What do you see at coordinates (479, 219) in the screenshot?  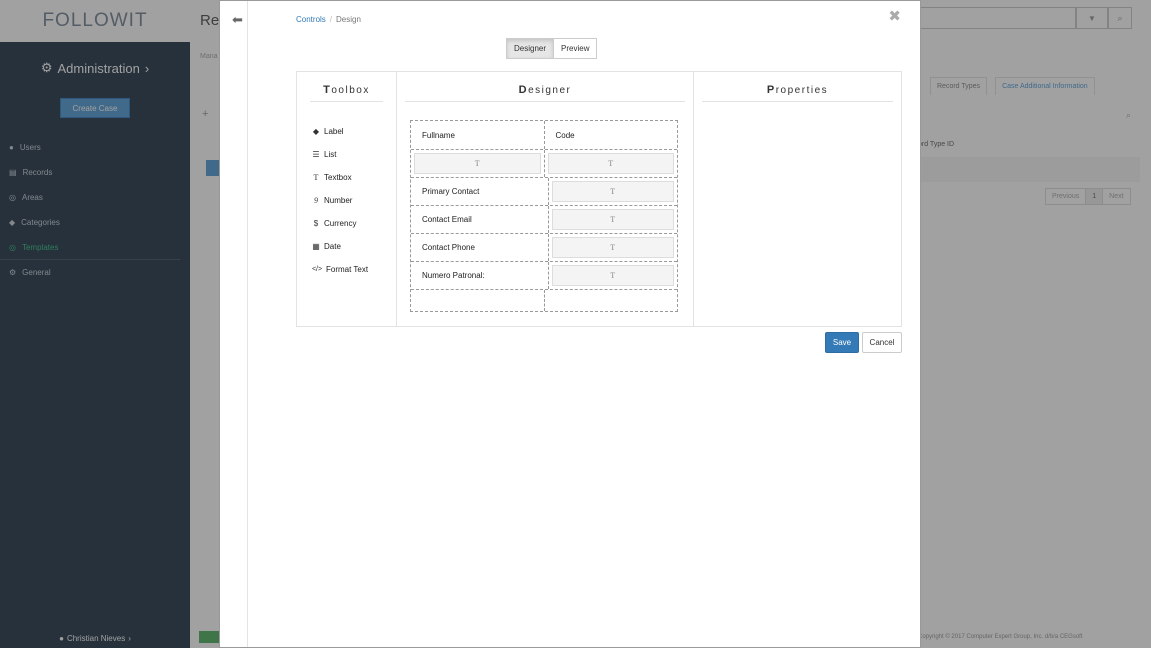 I see `grid-cell-label: Contact Email` at bounding box center [479, 219].